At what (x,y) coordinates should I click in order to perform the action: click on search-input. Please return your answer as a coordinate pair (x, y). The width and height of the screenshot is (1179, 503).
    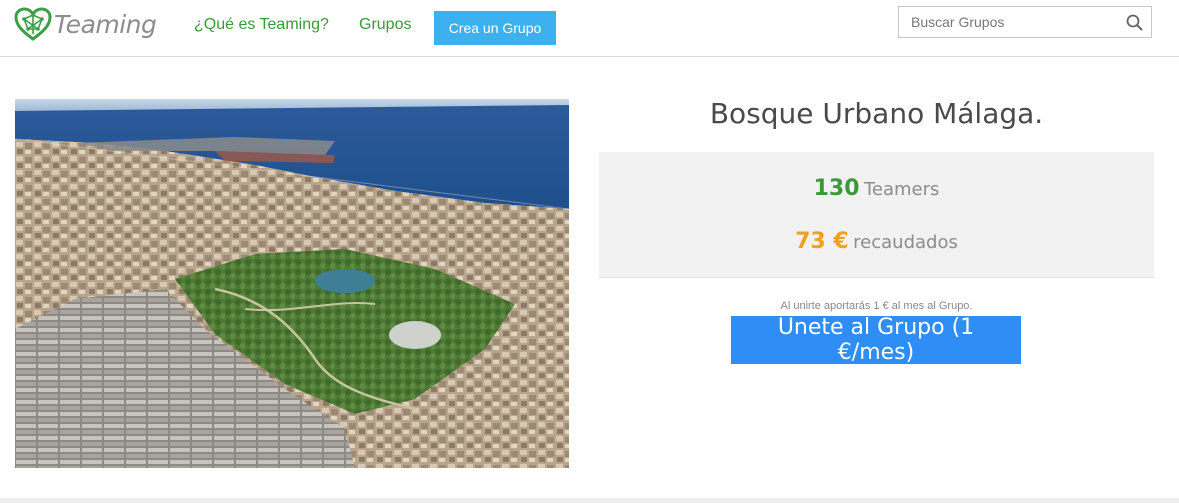
    Looking at the image, I should click on (1015, 22).